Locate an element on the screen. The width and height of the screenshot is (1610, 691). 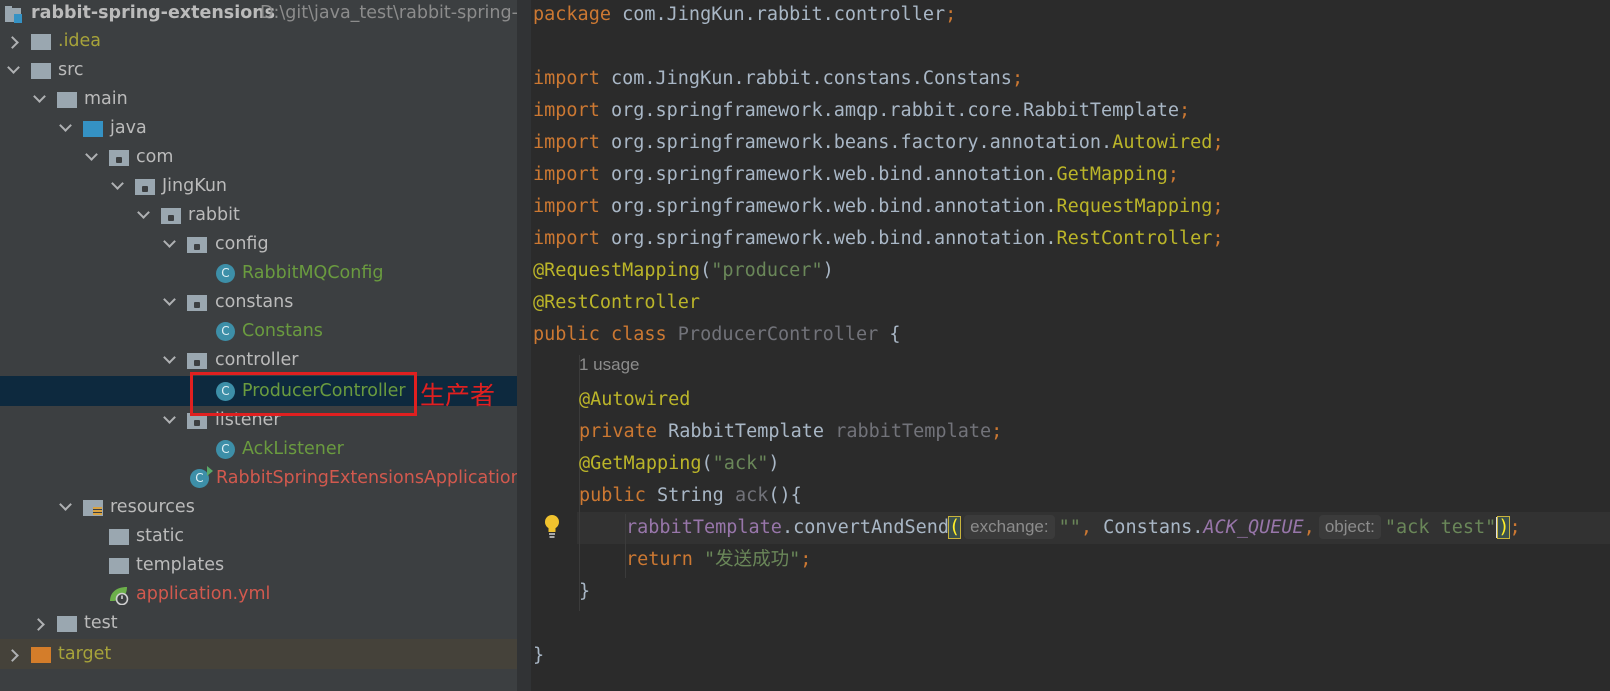
tree-root-name: rabbit-spring-extensions is located at coordinates (153, 13).